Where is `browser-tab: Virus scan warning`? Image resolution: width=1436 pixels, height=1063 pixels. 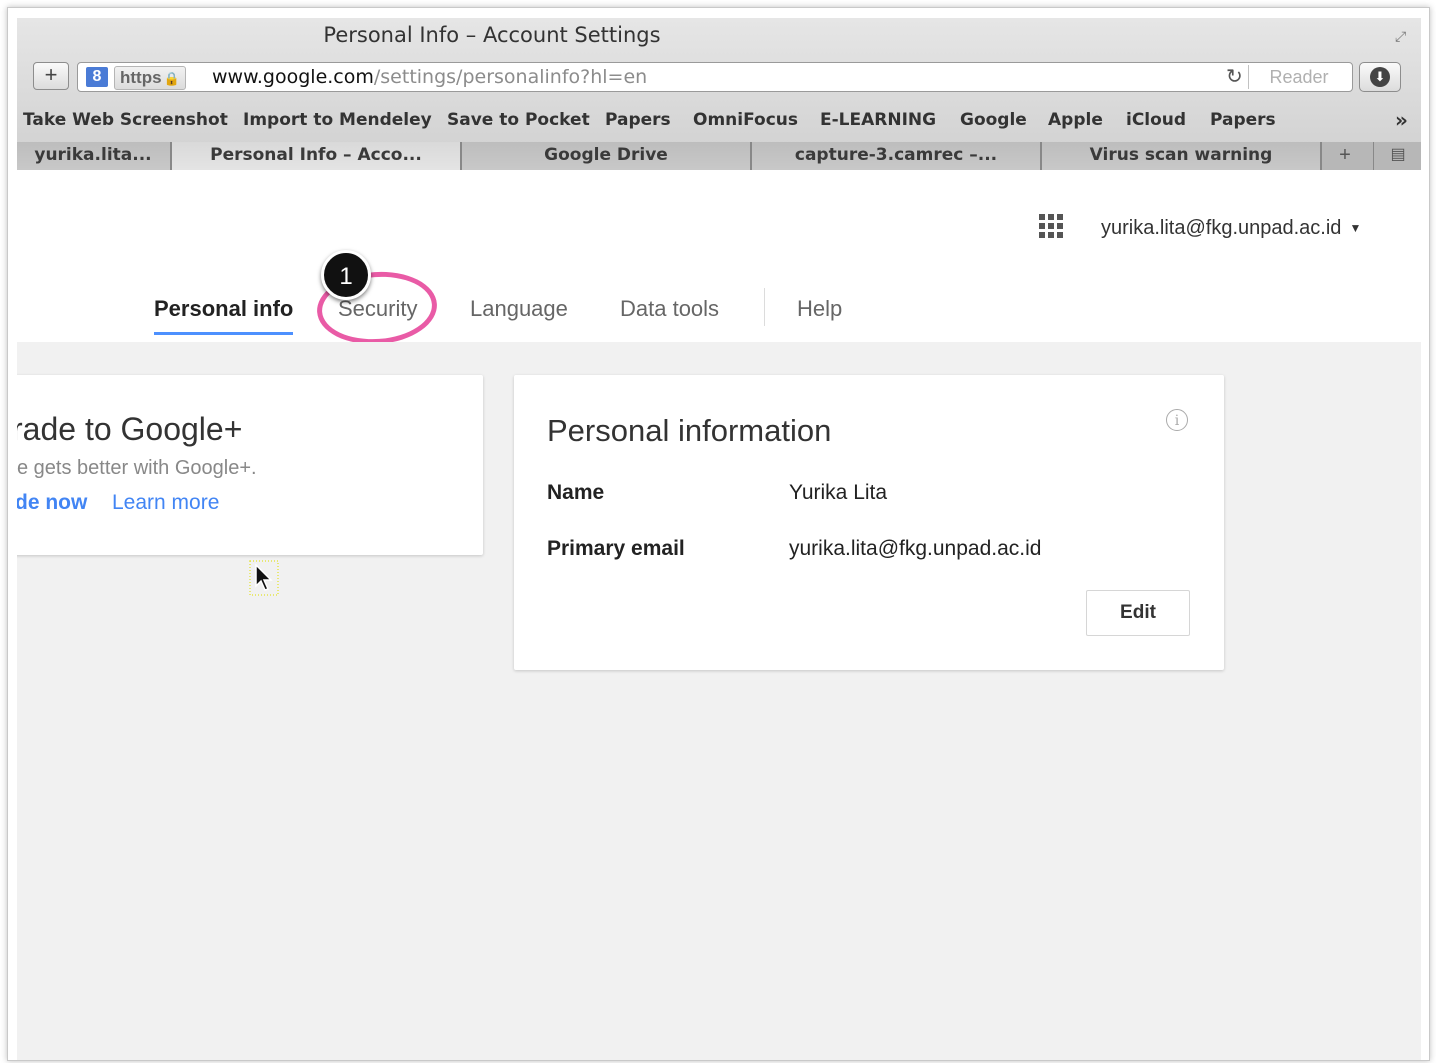 browser-tab: Virus scan warning is located at coordinates (1181, 156).